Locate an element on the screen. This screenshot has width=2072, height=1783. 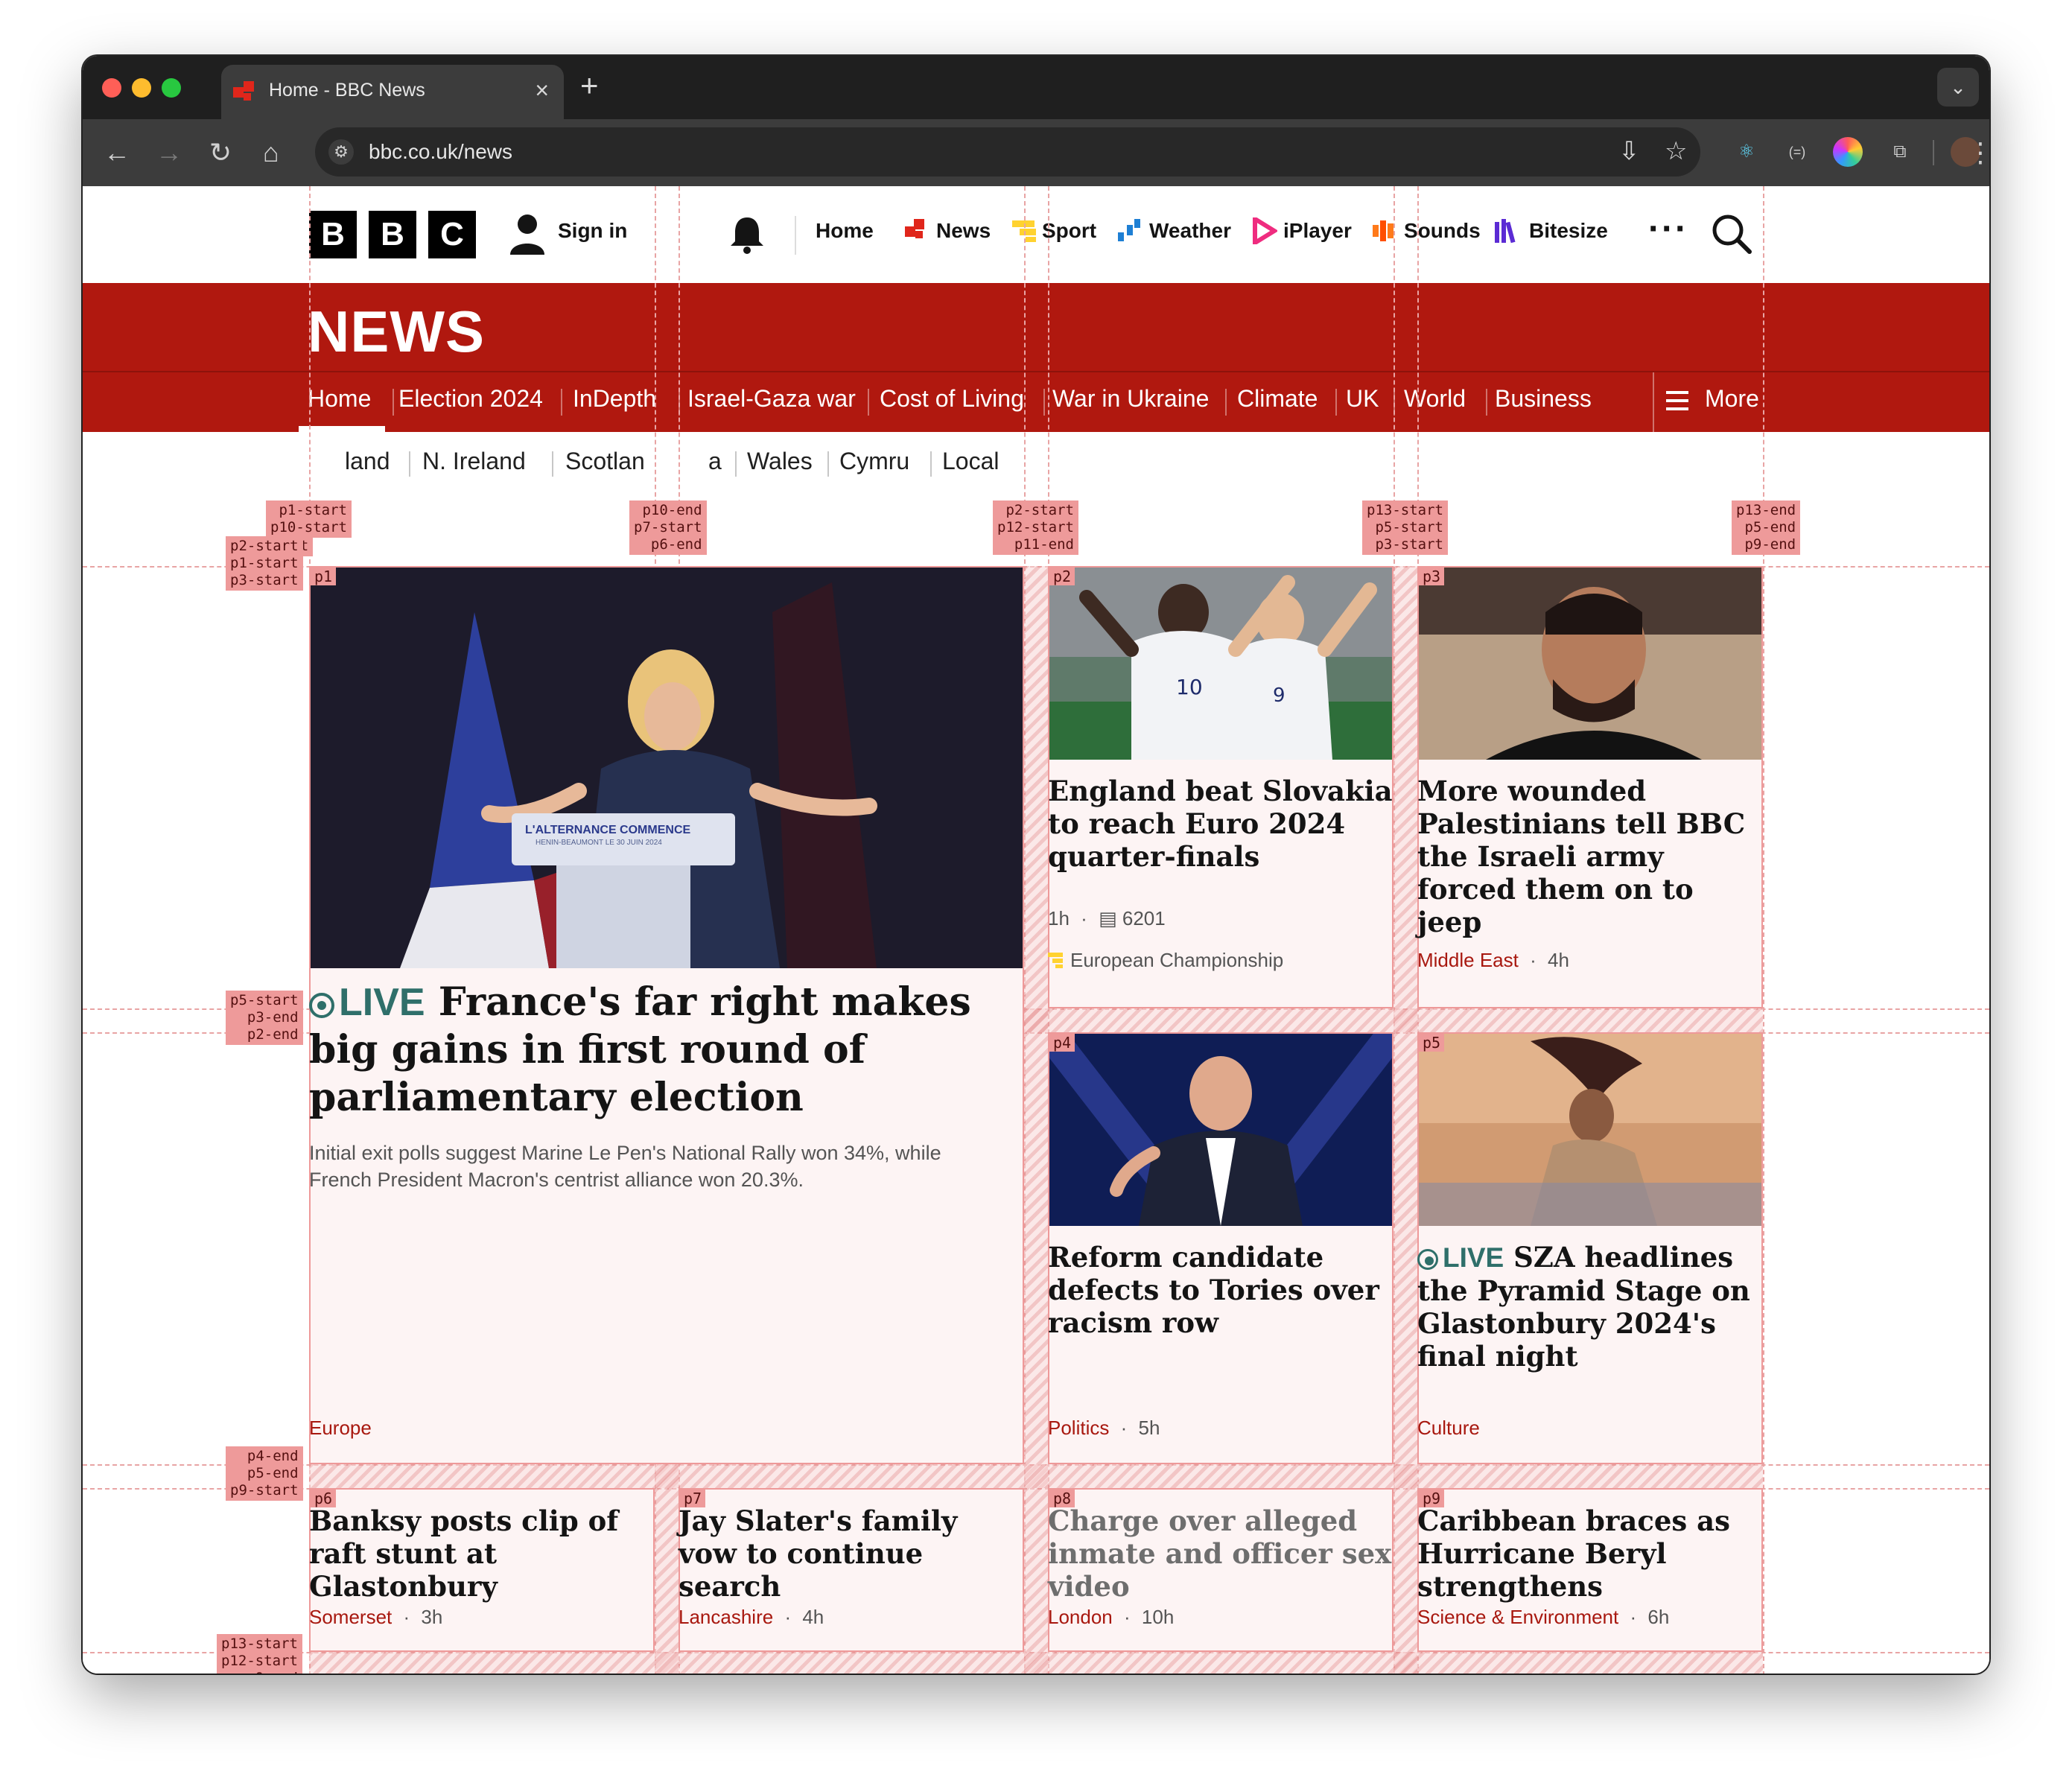
section-divider is located at coordinates (1226, 403).